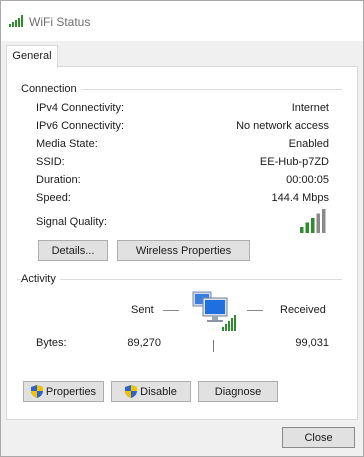  I want to click on speed-value: 144.4 Mbps, so click(300, 198).